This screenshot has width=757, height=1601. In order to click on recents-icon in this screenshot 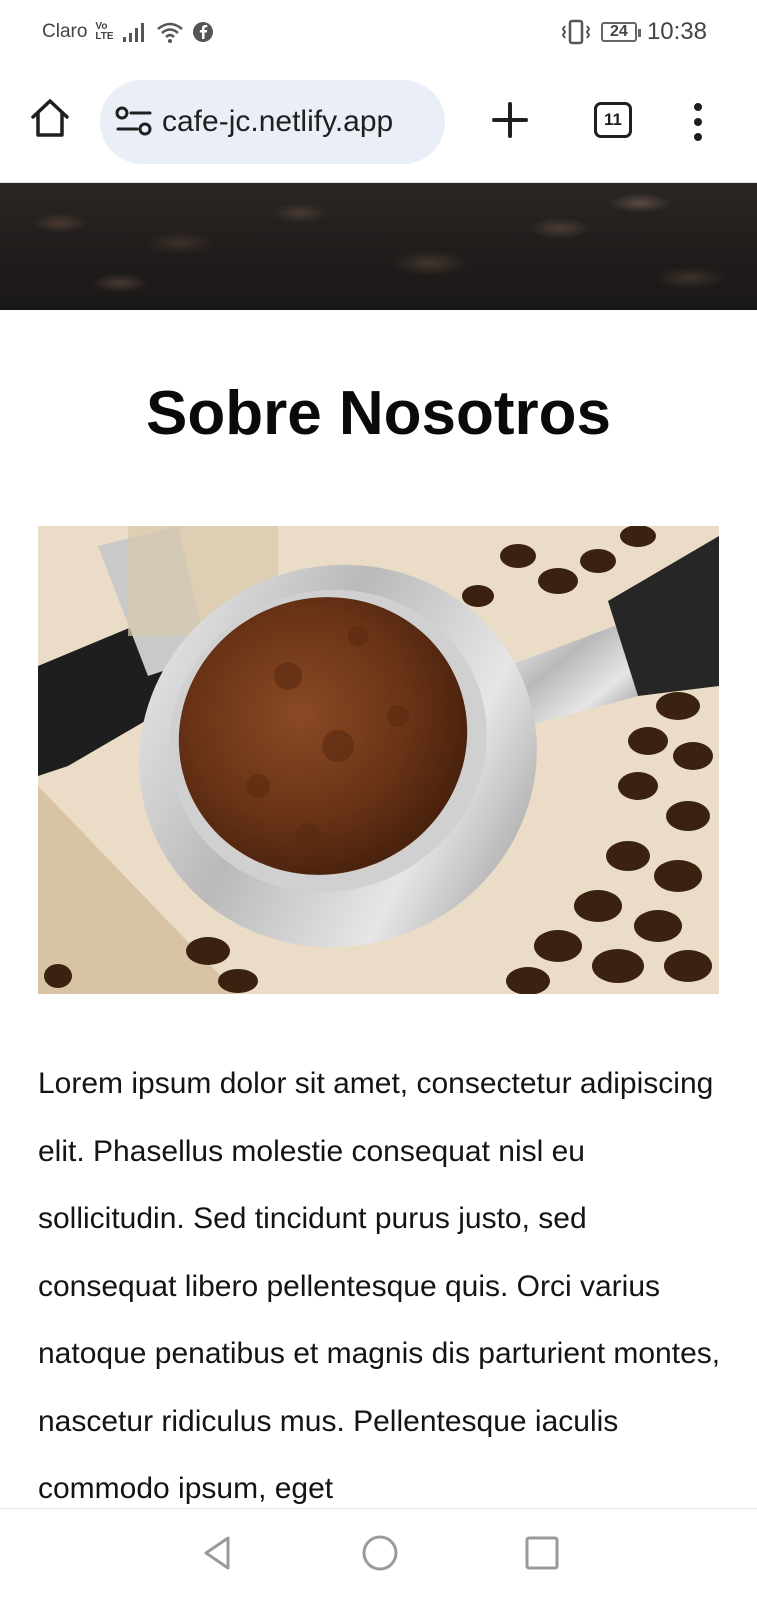, I will do `click(542, 1553)`.